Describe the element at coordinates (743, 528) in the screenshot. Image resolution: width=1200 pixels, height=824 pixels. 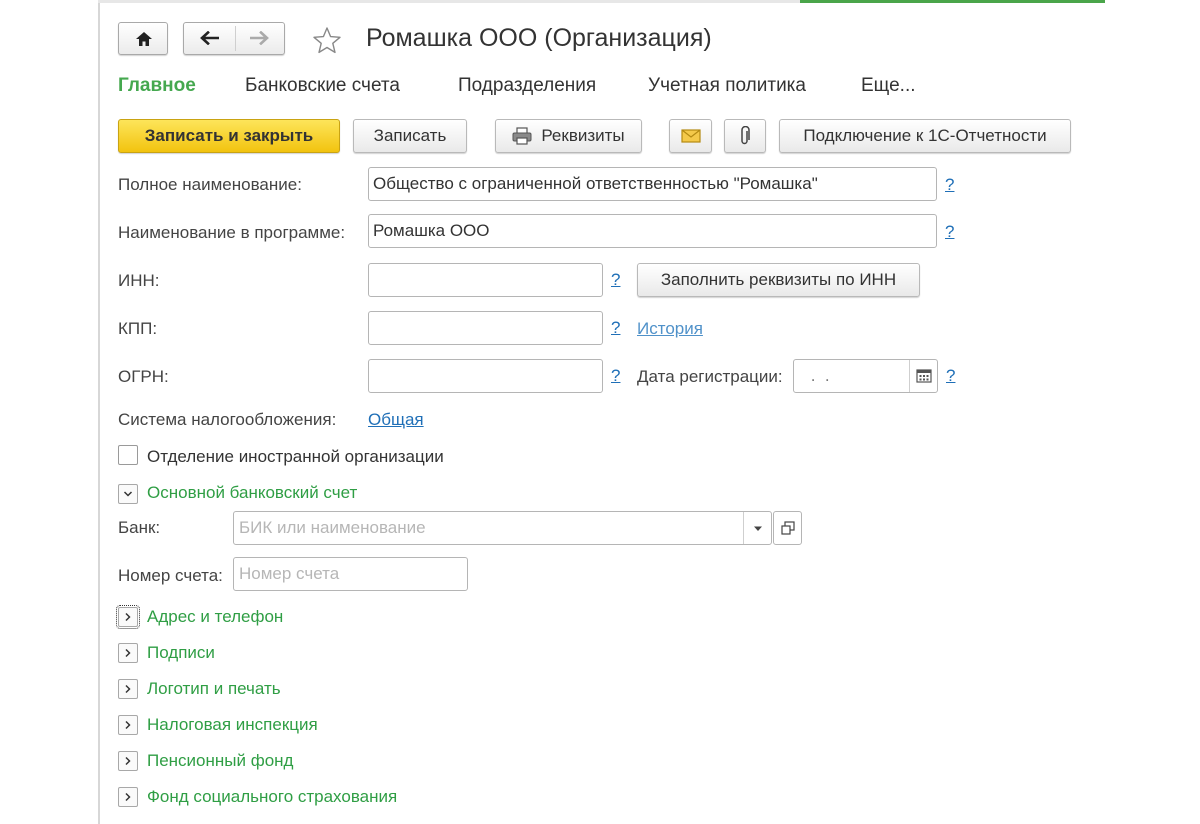
I see `bank-field-divider` at that location.